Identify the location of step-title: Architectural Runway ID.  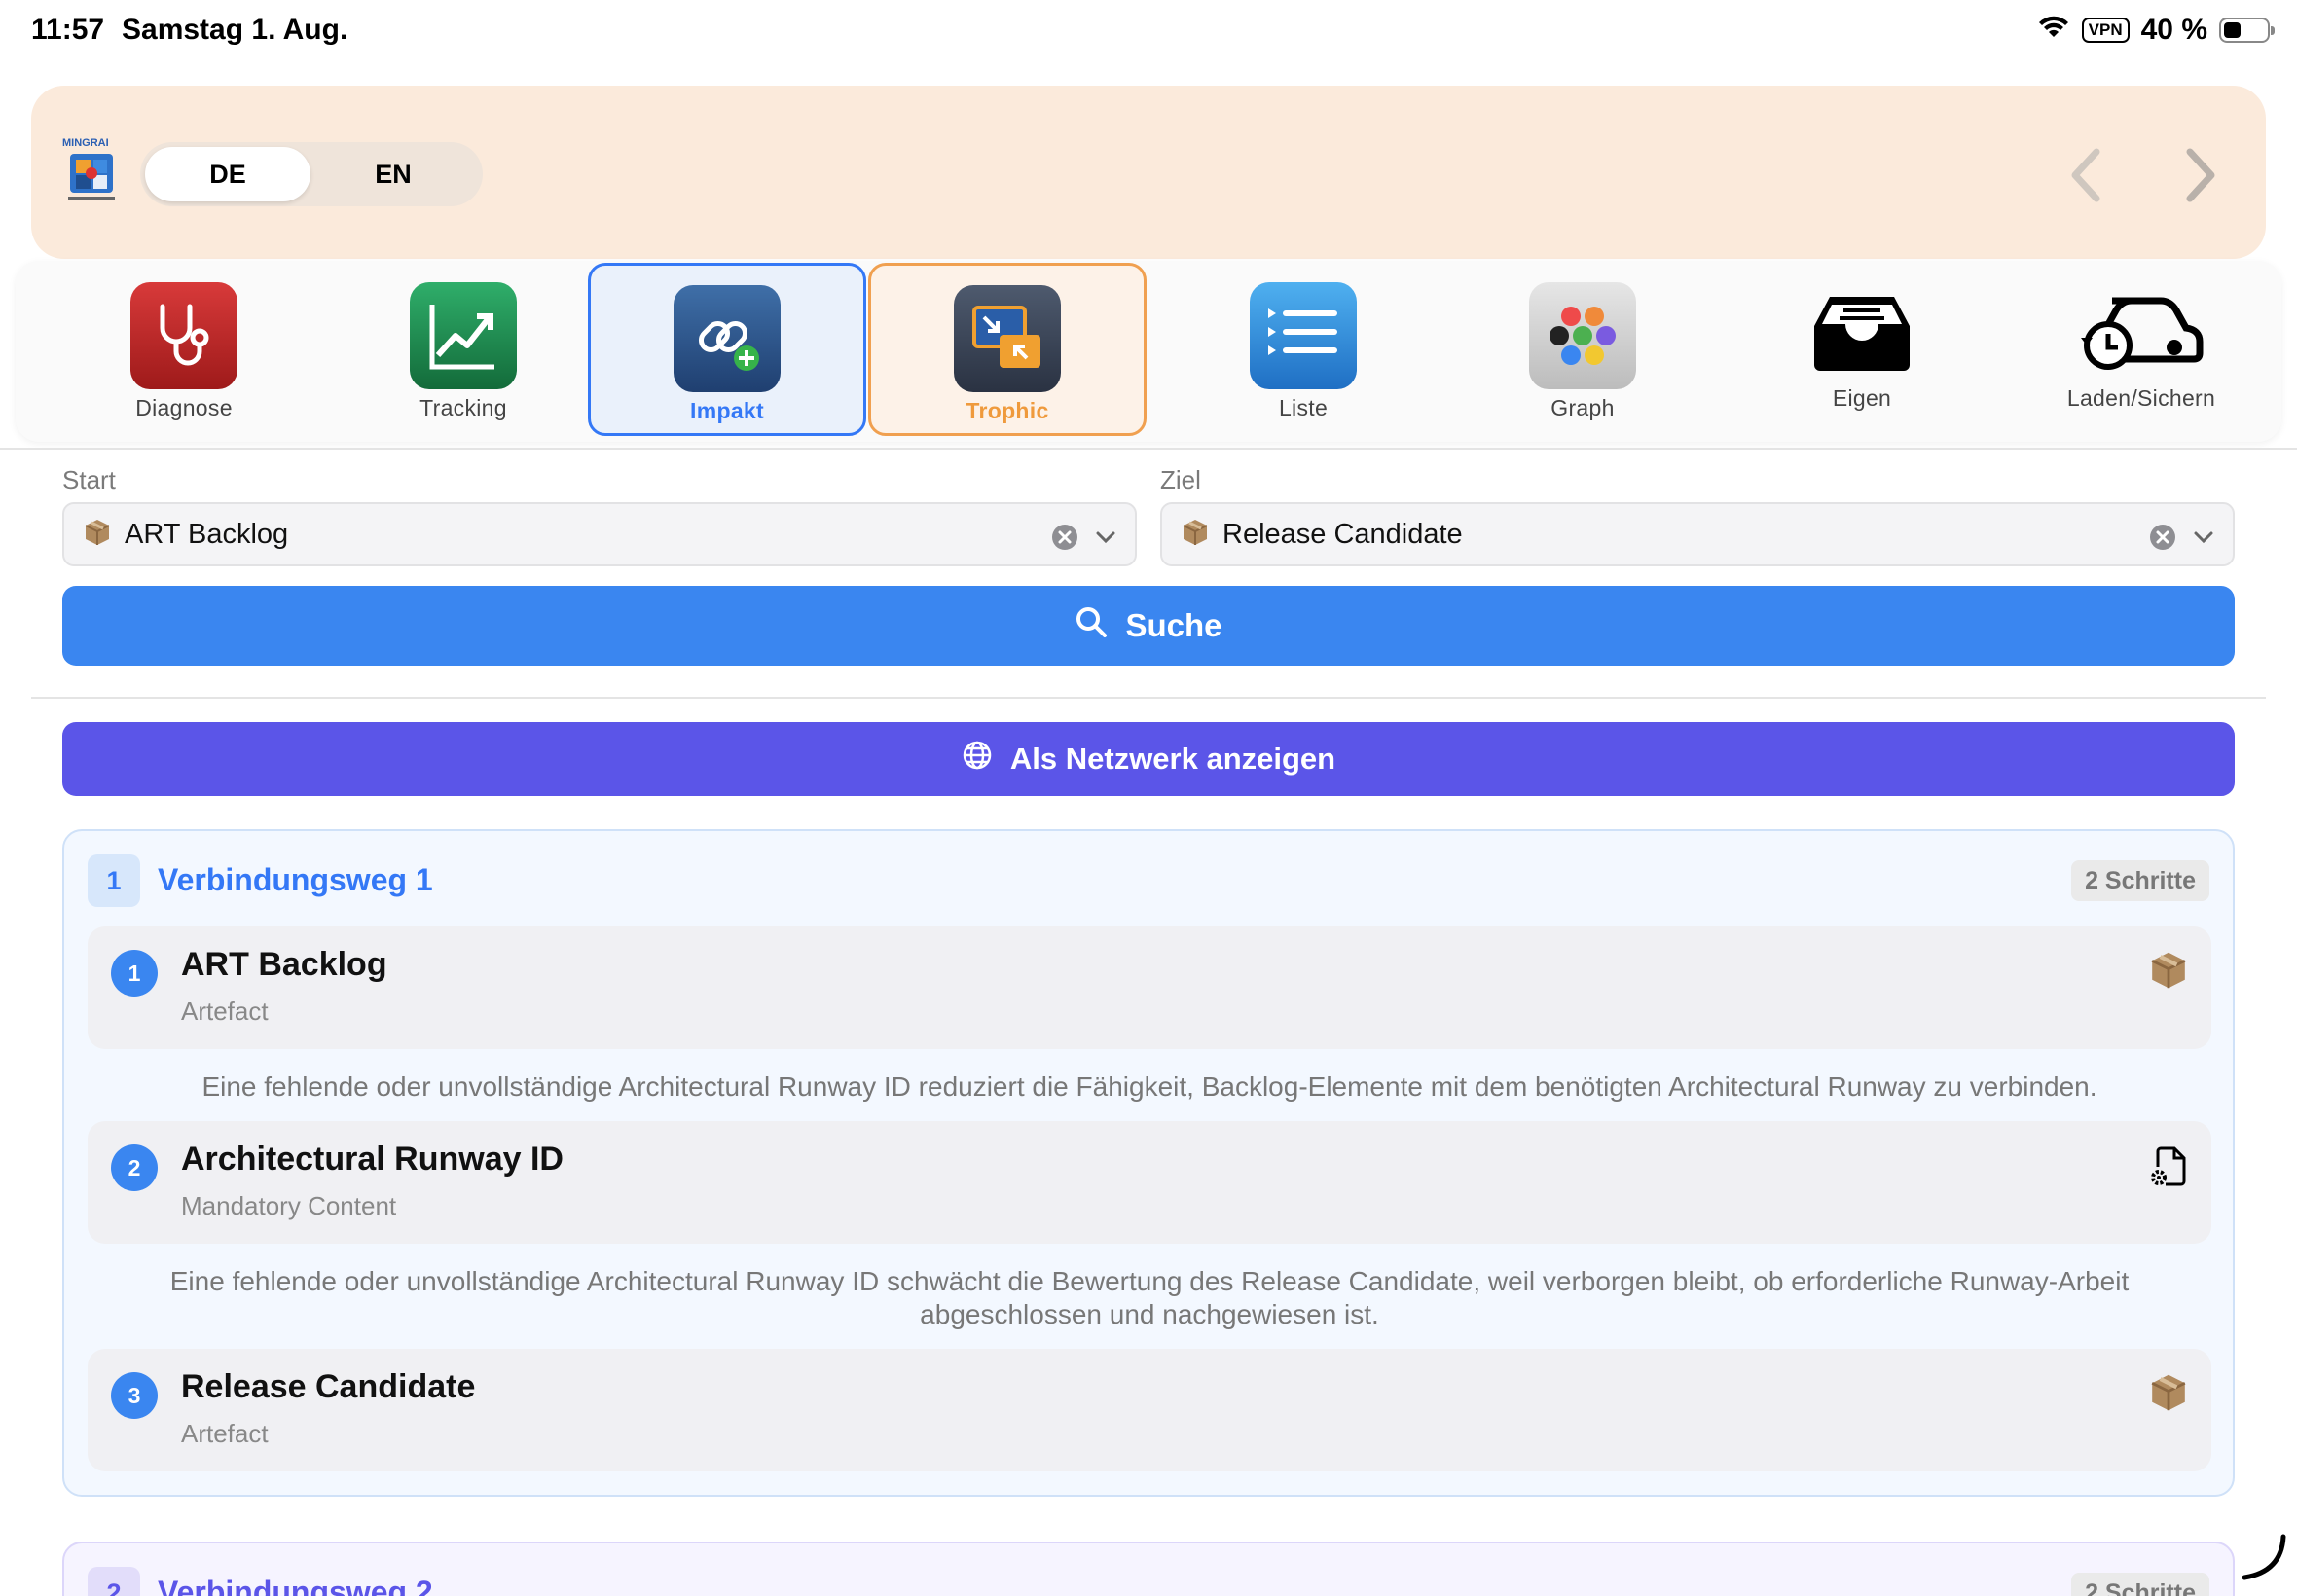
(372, 1159).